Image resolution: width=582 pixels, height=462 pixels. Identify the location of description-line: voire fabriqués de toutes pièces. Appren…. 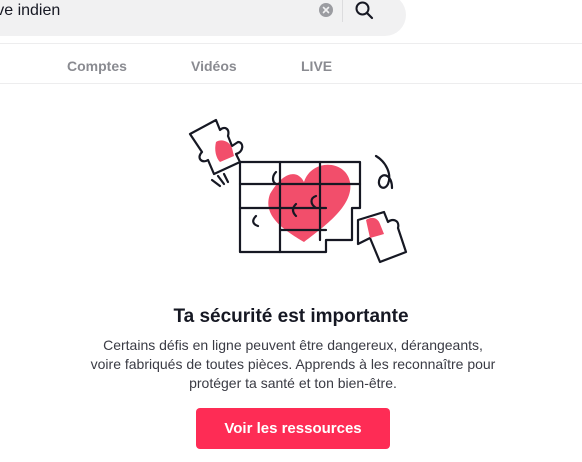
(293, 364).